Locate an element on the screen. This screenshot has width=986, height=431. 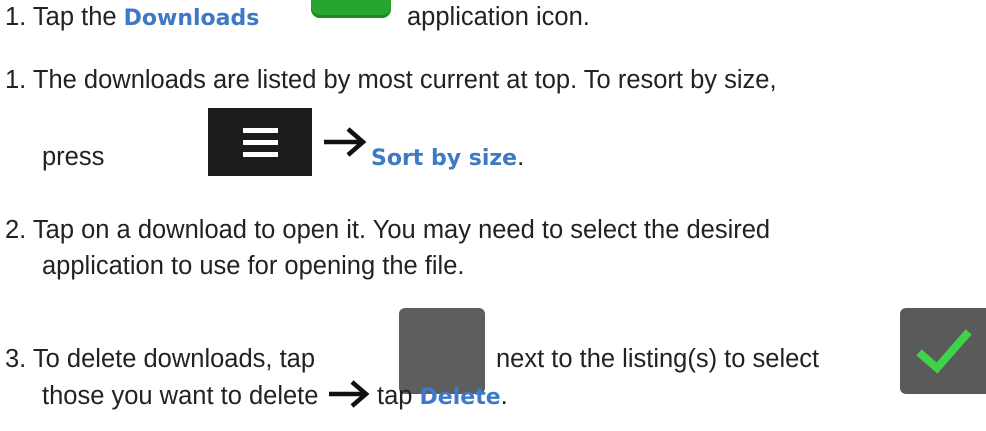
step-4-delete-line: tap Delete. is located at coordinates (442, 397).